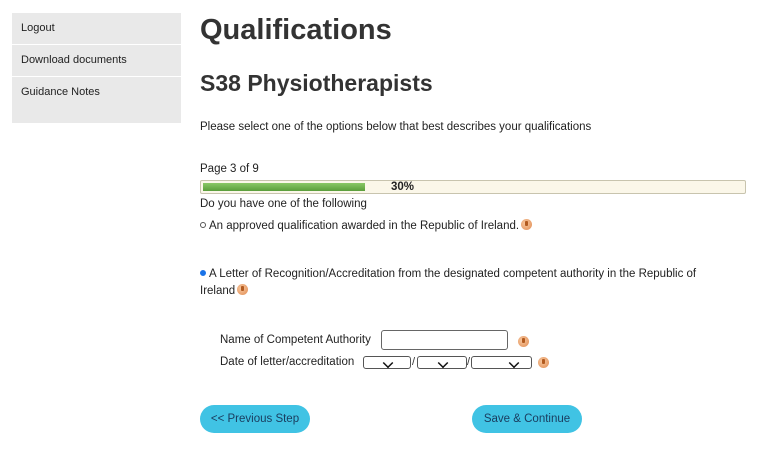  Describe the element at coordinates (229, 169) in the screenshot. I see `page-indicator: Page 3 of 9` at that location.